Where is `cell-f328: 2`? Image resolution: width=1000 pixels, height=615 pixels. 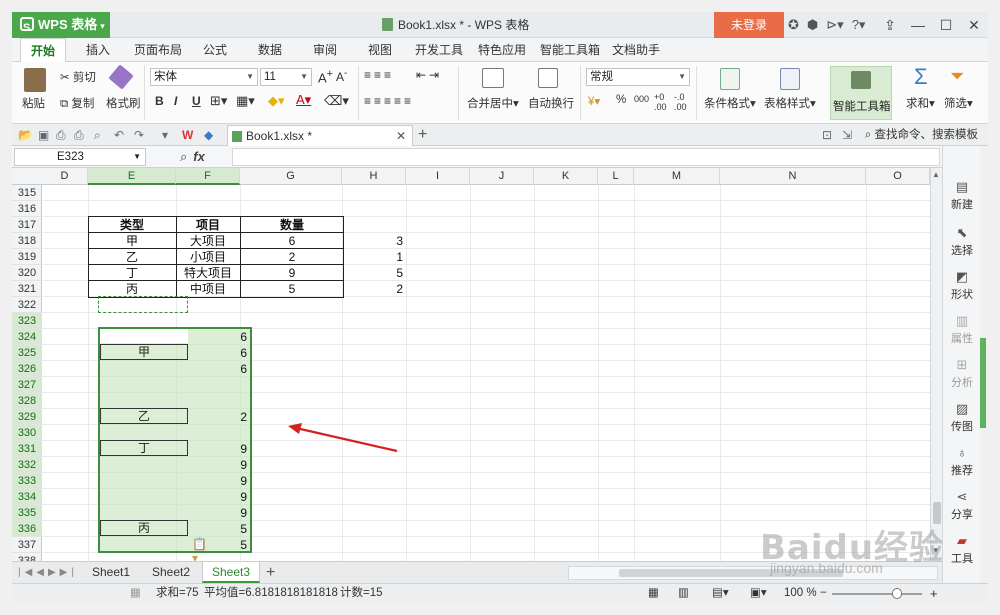
cell-f328: 2 is located at coordinates (213, 417).